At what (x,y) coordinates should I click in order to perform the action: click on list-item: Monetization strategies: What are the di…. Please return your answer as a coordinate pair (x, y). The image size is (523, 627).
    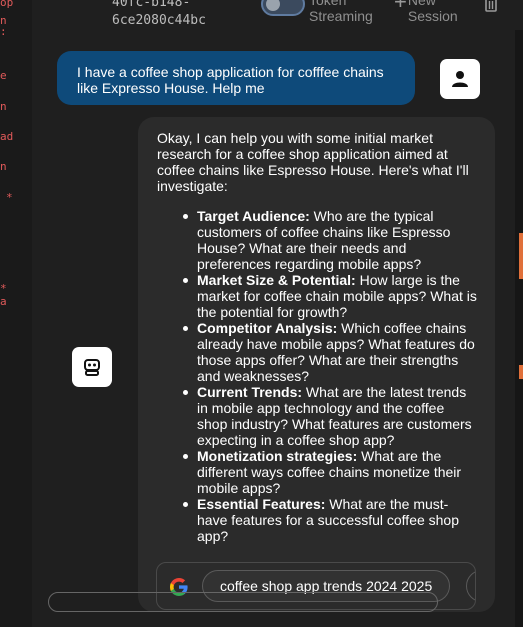
    Looking at the image, I should click on (329, 472).